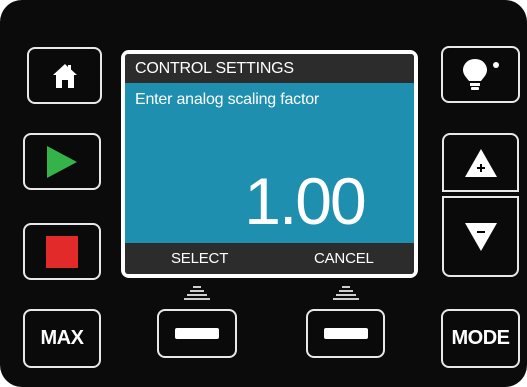  I want to click on max-label: MAX, so click(62, 338).